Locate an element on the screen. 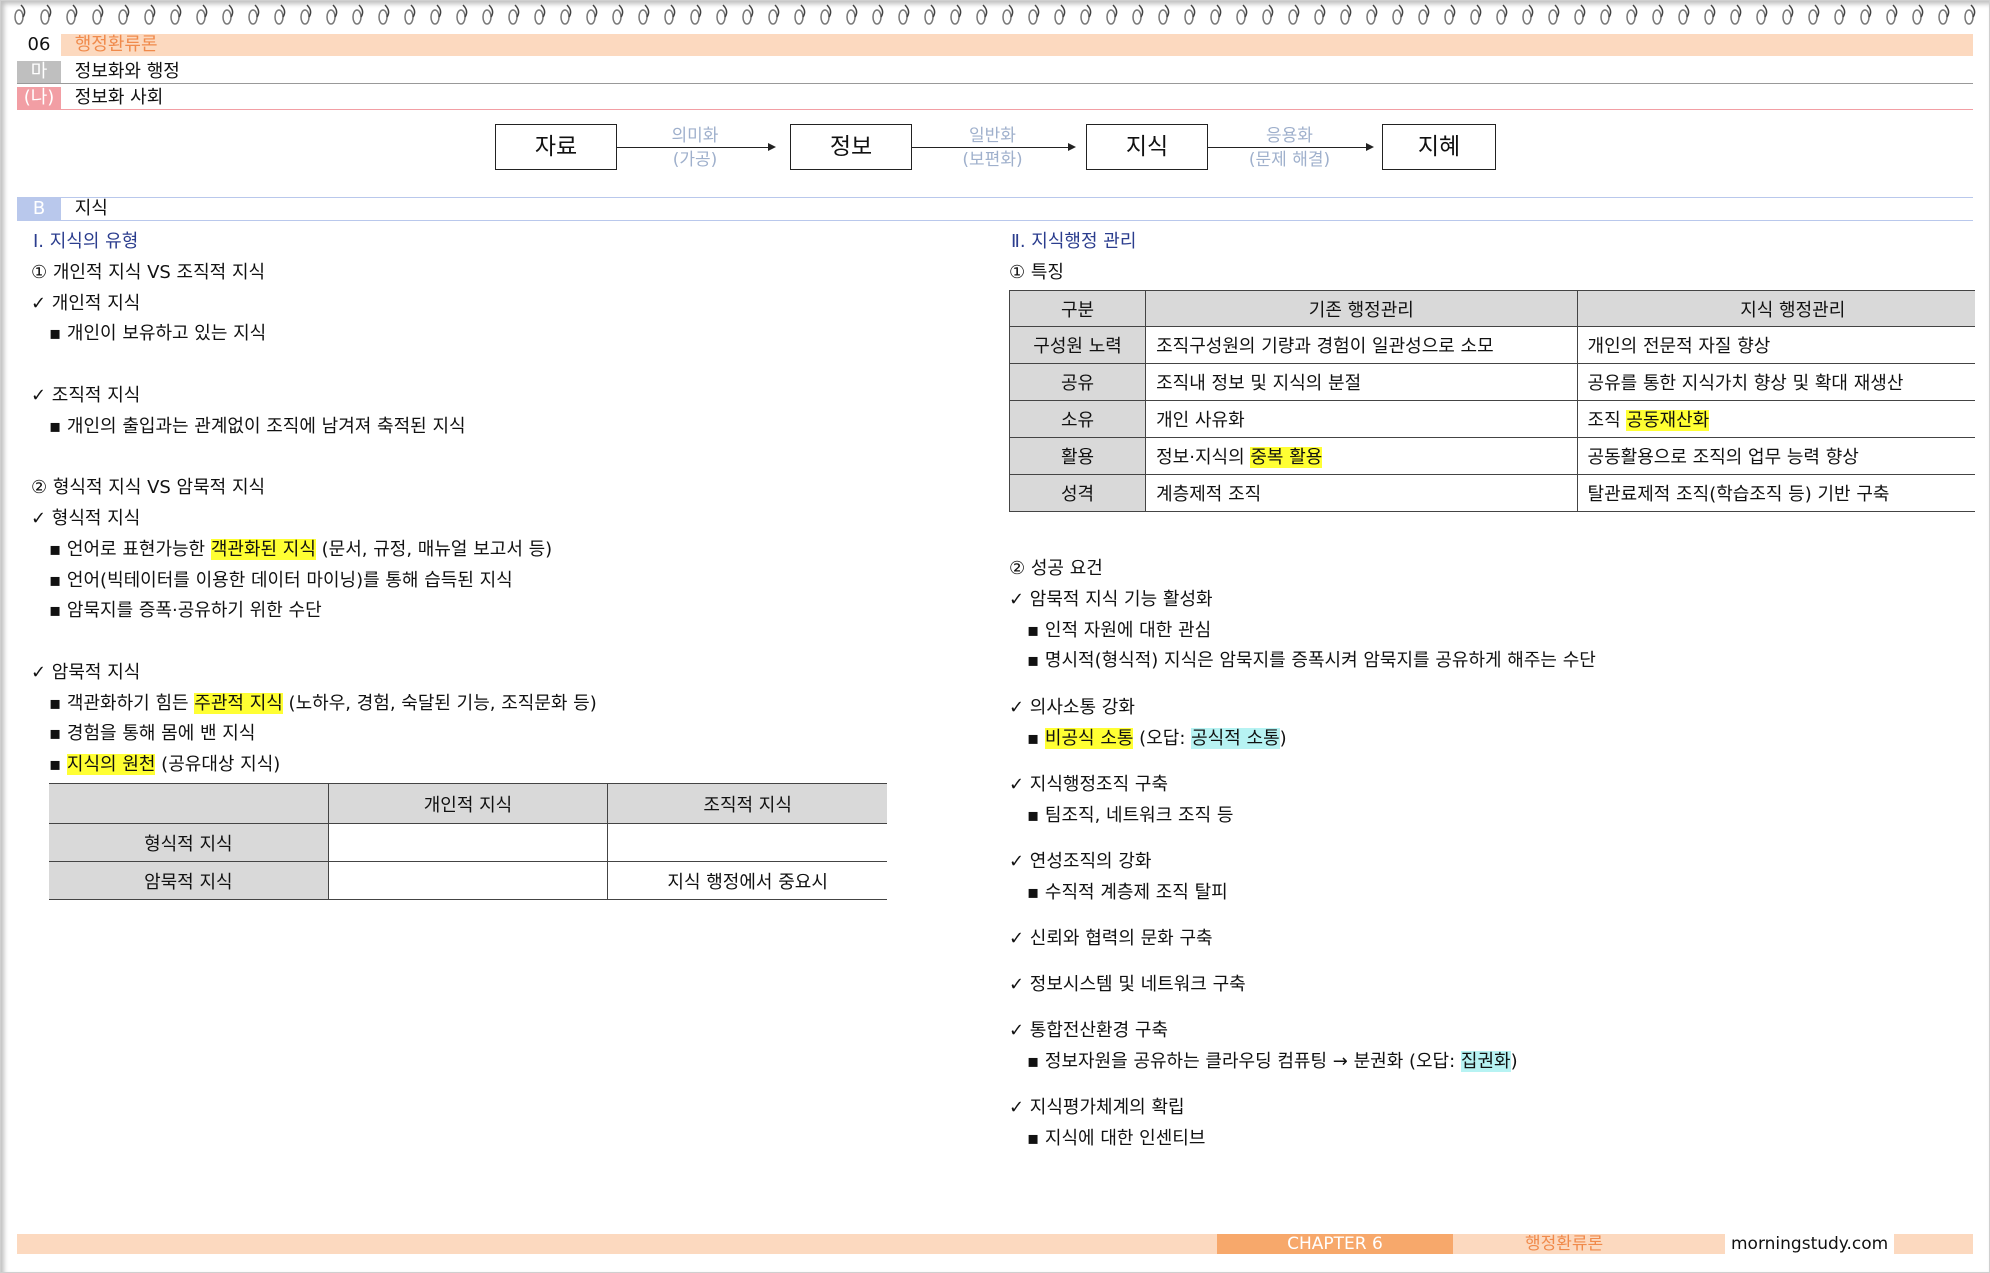  left-c4-bullet1-b: (노하우, 경험, 숙달된 기능, 조직문화 등) is located at coordinates (439, 703).